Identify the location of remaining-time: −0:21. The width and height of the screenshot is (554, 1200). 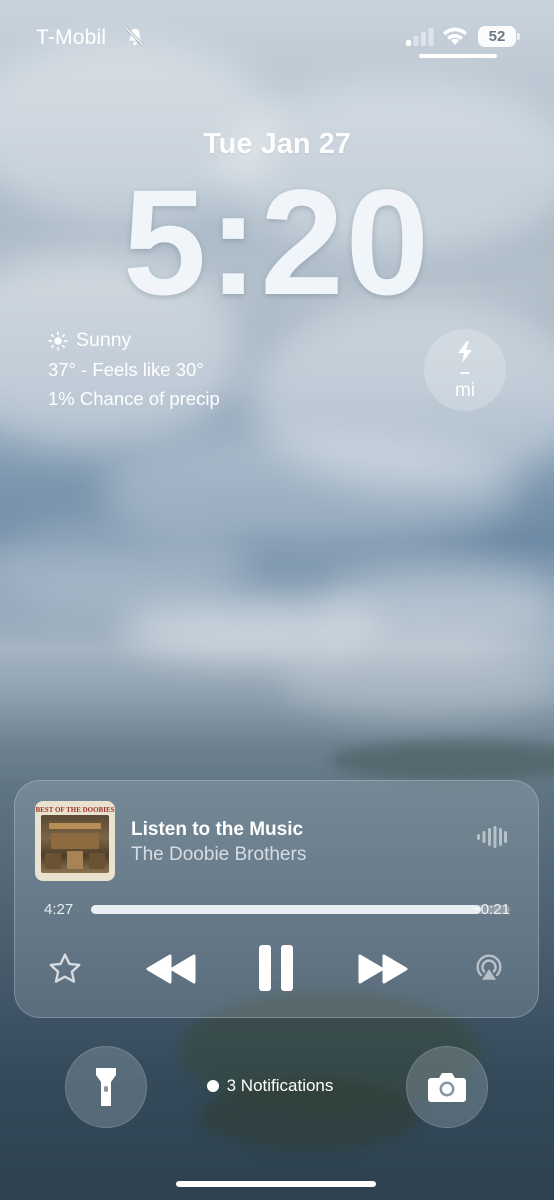
(491, 909).